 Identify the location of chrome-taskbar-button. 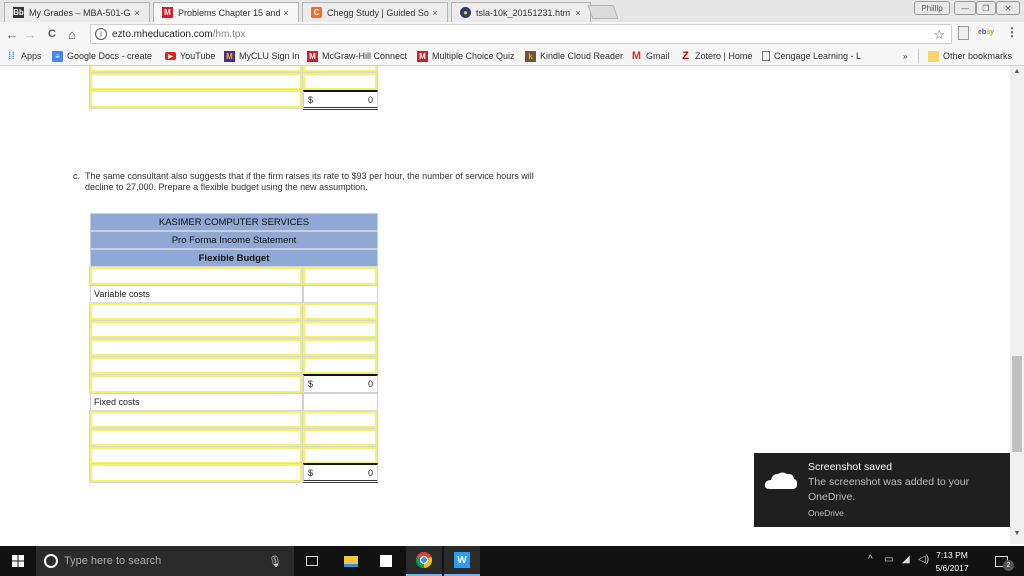
(424, 561).